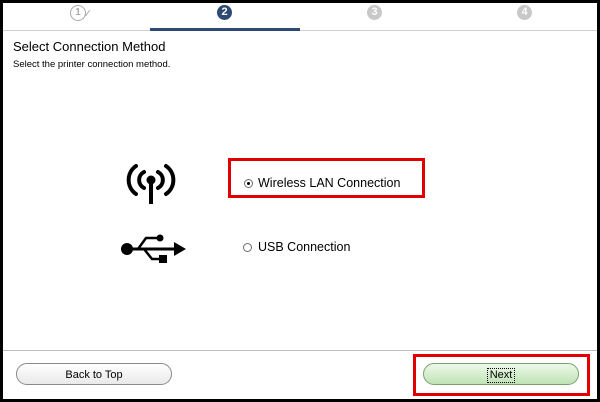  Describe the element at coordinates (224, 12) in the screenshot. I see `step-2-current: 2` at that location.